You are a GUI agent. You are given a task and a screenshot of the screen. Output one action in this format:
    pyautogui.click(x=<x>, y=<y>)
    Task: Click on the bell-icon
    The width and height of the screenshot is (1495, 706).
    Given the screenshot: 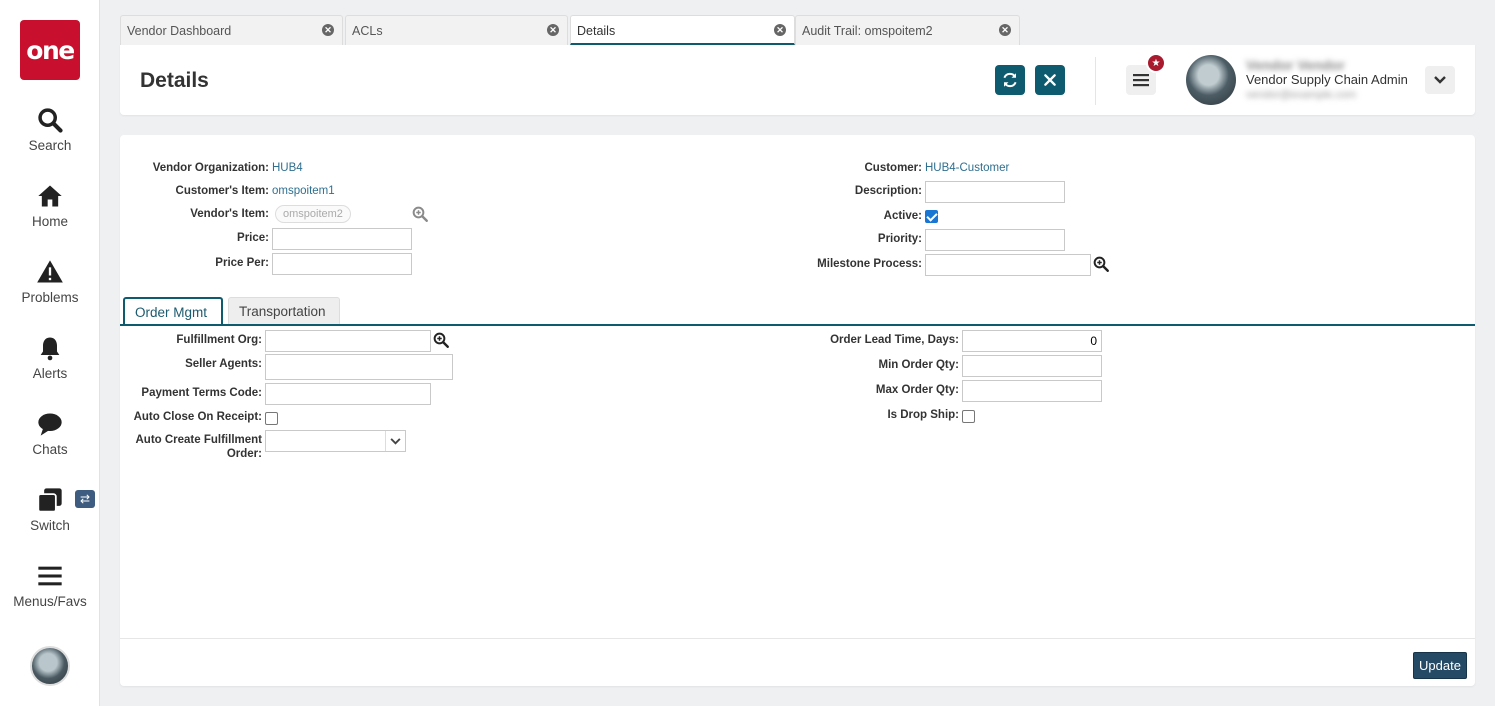 What is the action you would take?
    pyautogui.click(x=50, y=349)
    